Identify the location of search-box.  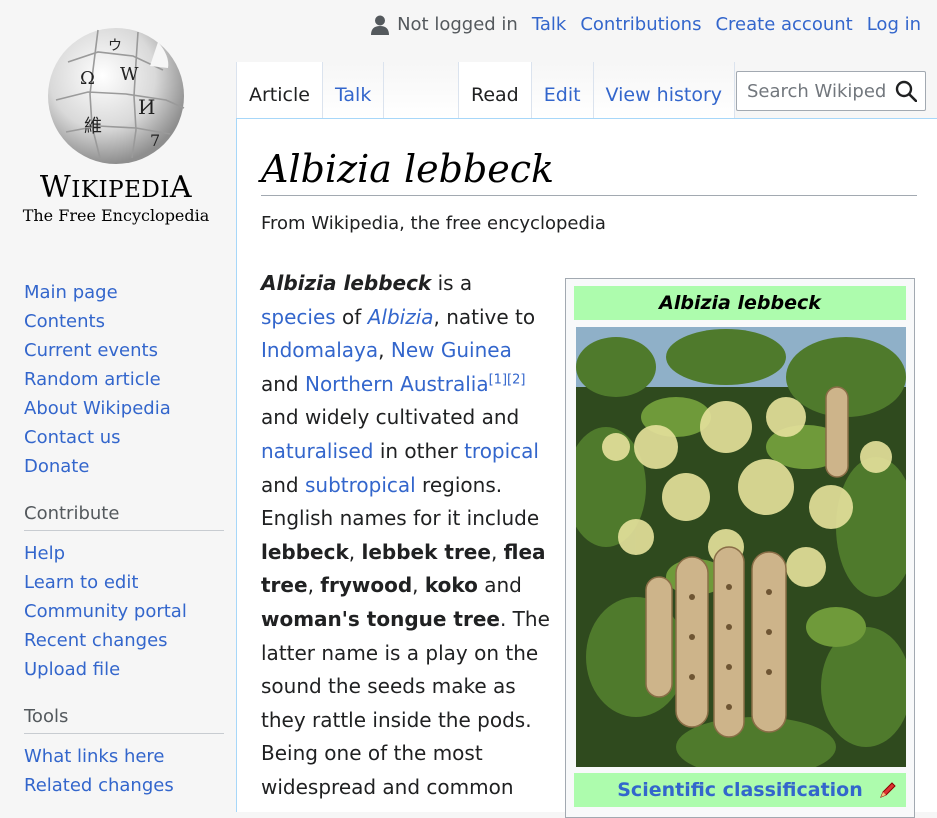
(831, 91).